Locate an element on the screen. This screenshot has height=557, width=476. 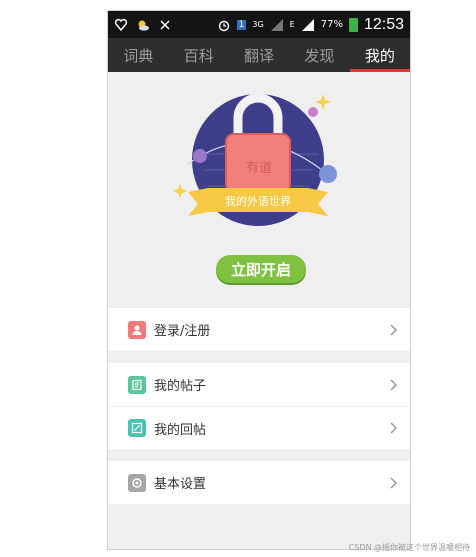
tab-discover: 发现 is located at coordinates (319, 55).